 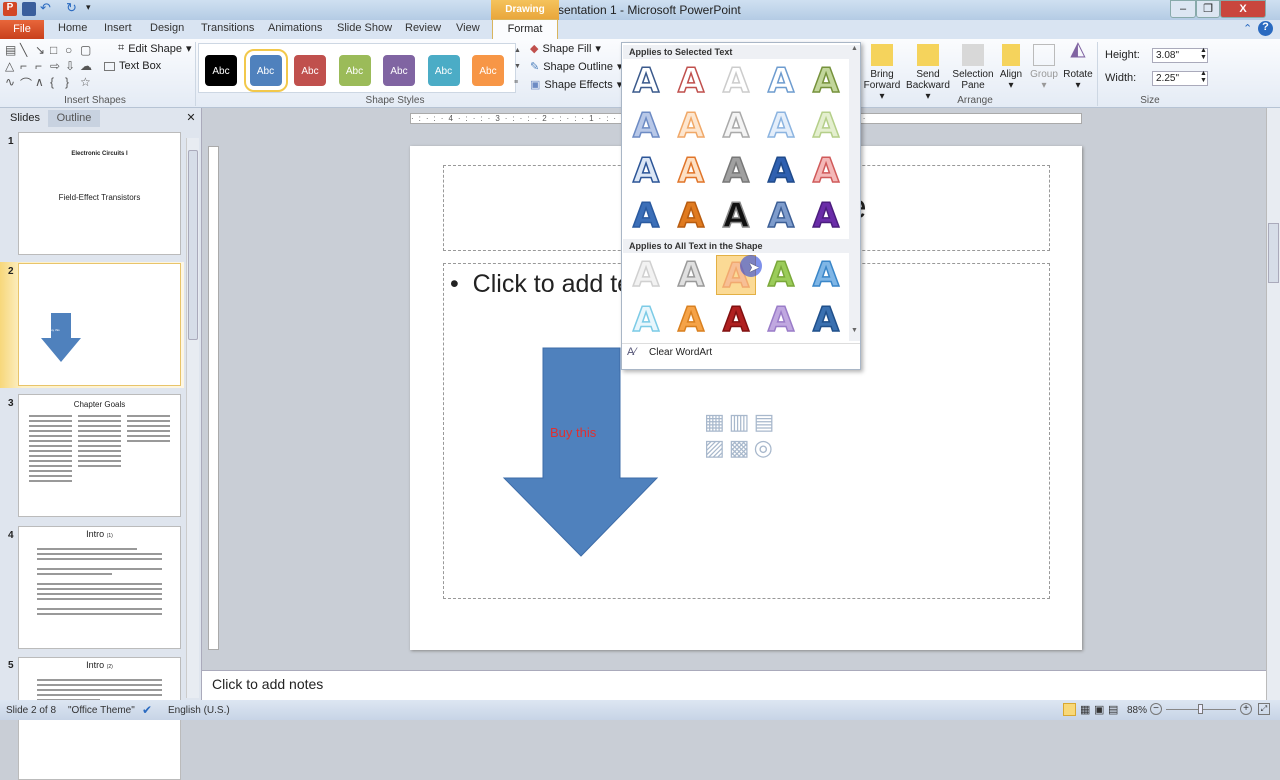 I want to click on tab-design: Design, so click(x=167, y=28).